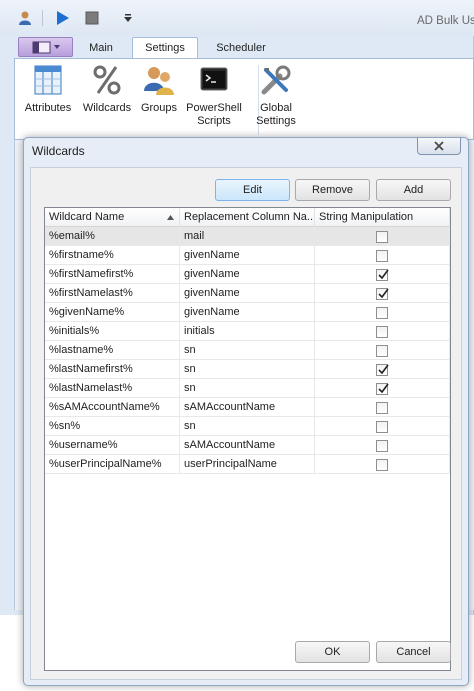  What do you see at coordinates (112, 331) in the screenshot?
I see `wildcard-name-cell: %initials%` at bounding box center [112, 331].